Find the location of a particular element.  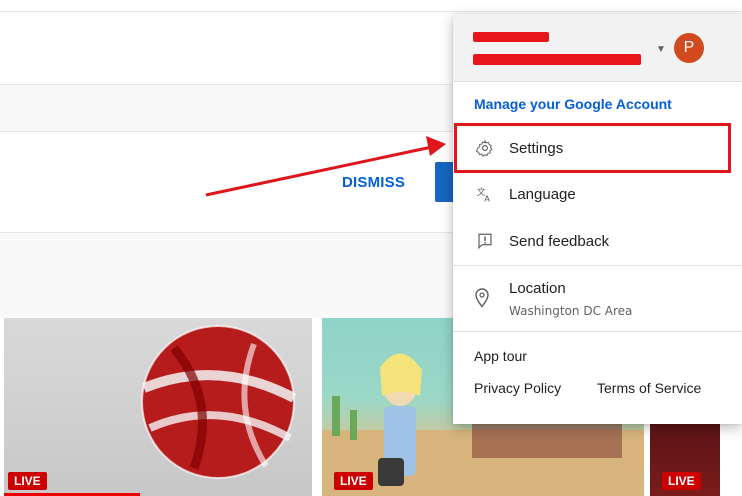

menu-item-label: Language is located at coordinates (542, 194).